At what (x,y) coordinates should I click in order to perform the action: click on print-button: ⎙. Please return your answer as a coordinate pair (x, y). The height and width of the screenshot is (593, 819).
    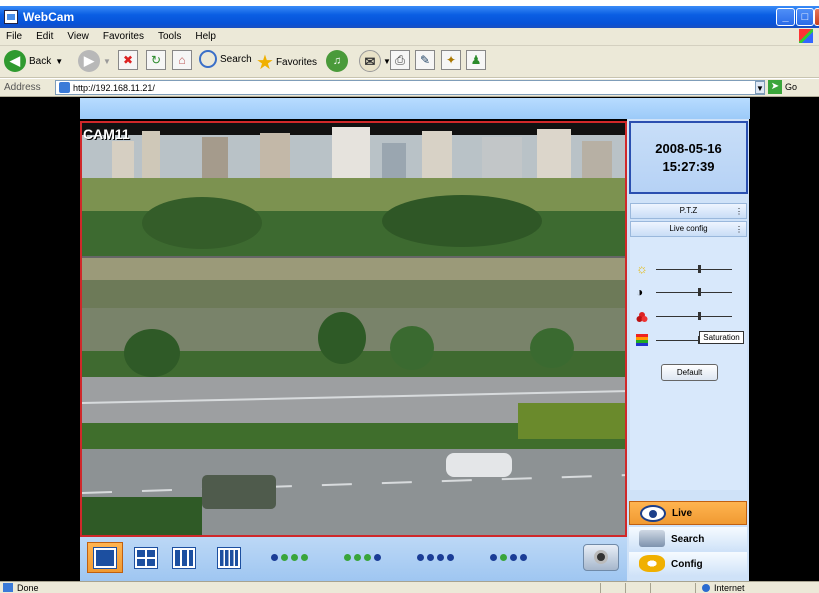
    Looking at the image, I should click on (400, 60).